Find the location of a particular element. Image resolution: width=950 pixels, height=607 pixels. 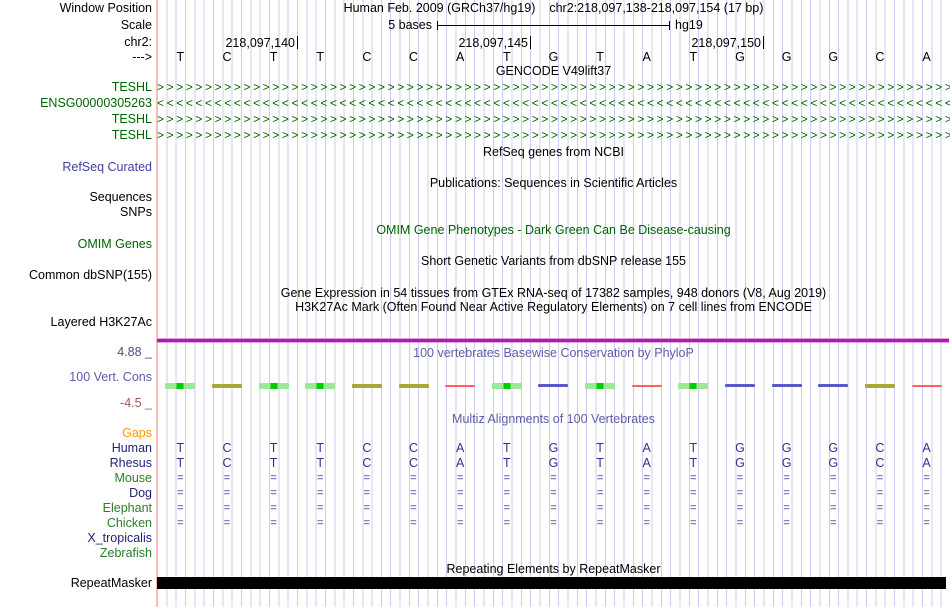

alignment-base: A is located at coordinates (460, 463).